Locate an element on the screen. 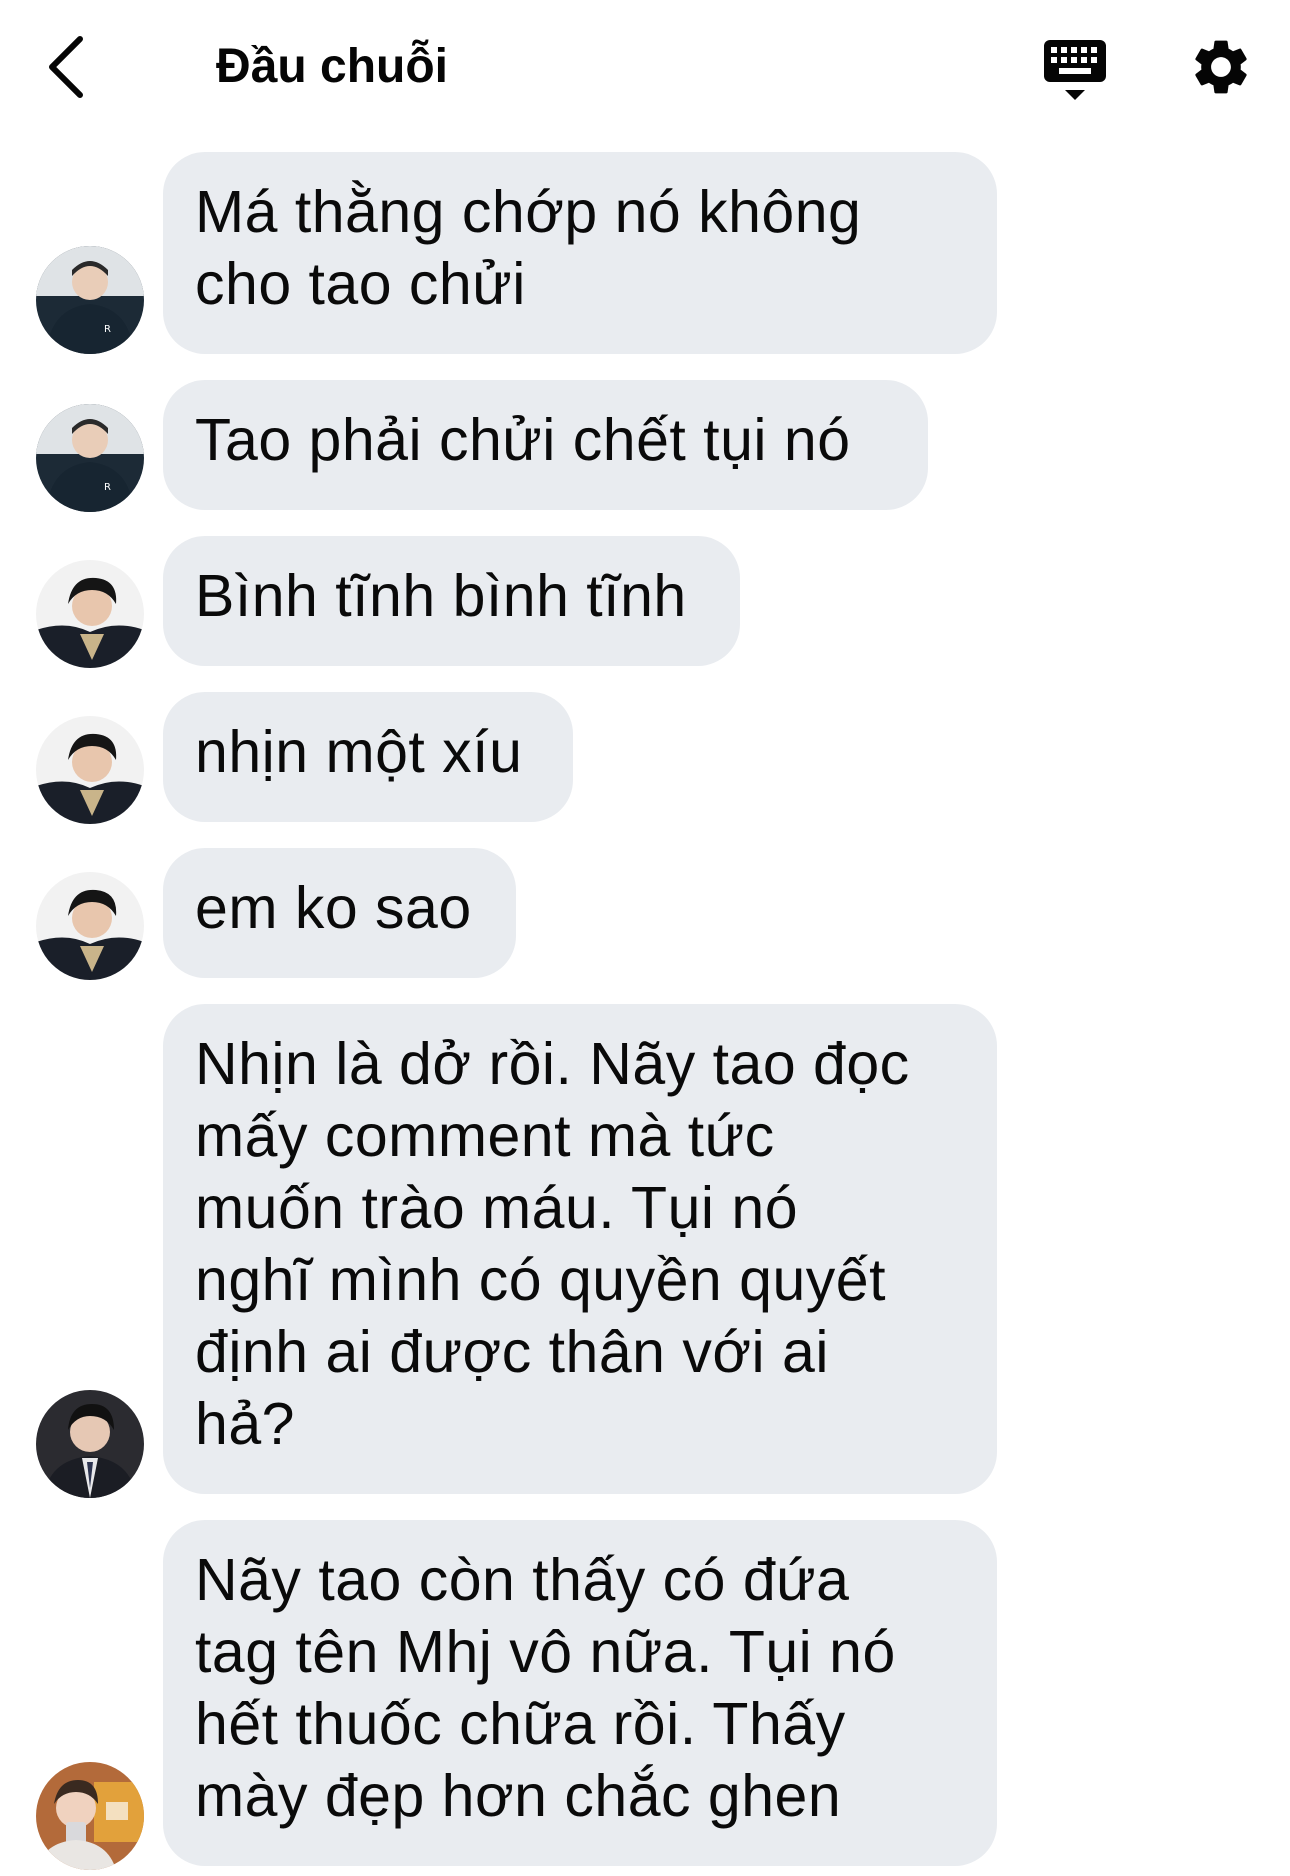 Image resolution: width=1290 pixels, height=1876 pixels. message-bubble: Bình tĩnh bình tĩnh is located at coordinates (451, 601).